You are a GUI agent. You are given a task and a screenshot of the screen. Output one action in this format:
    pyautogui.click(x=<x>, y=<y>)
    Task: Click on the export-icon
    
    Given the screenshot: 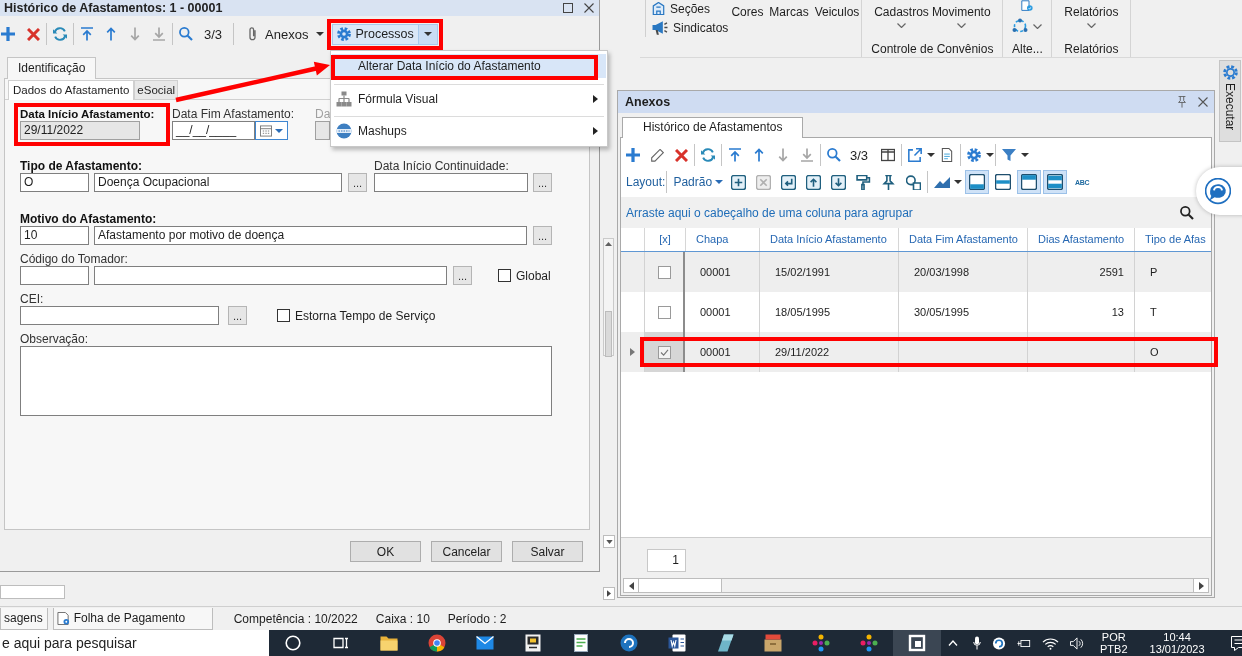 What is the action you would take?
    pyautogui.click(x=915, y=155)
    